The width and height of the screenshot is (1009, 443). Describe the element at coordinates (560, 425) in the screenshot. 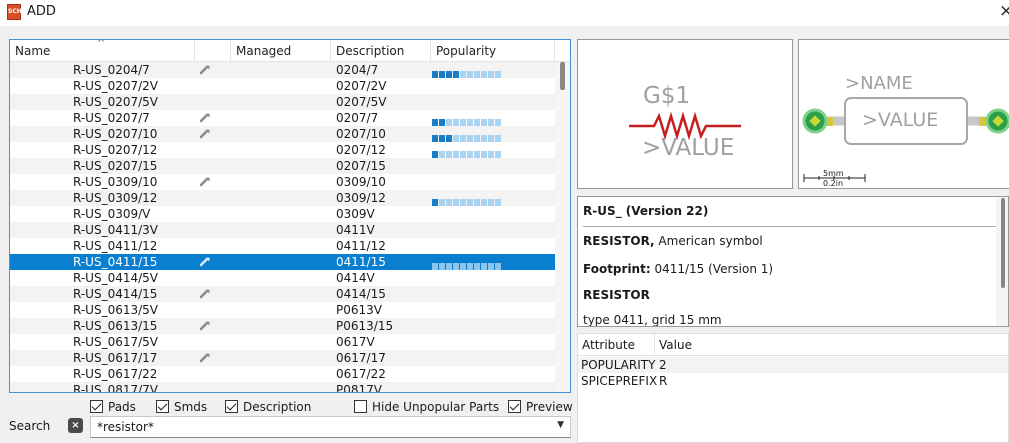

I see `chevron-down-icon: ▼` at that location.